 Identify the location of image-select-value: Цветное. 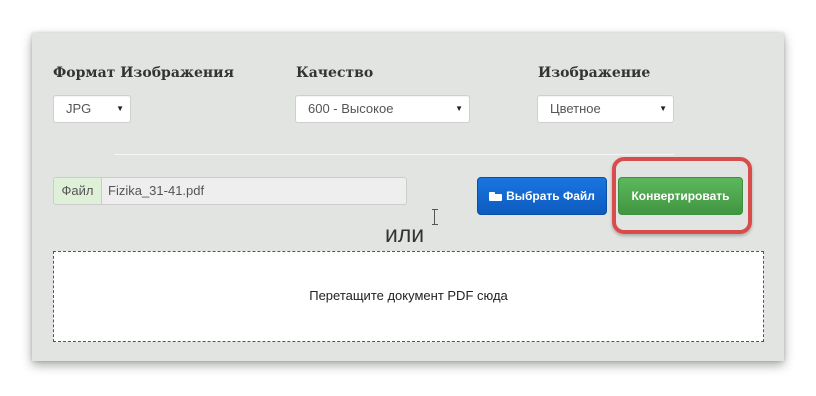
(575, 108).